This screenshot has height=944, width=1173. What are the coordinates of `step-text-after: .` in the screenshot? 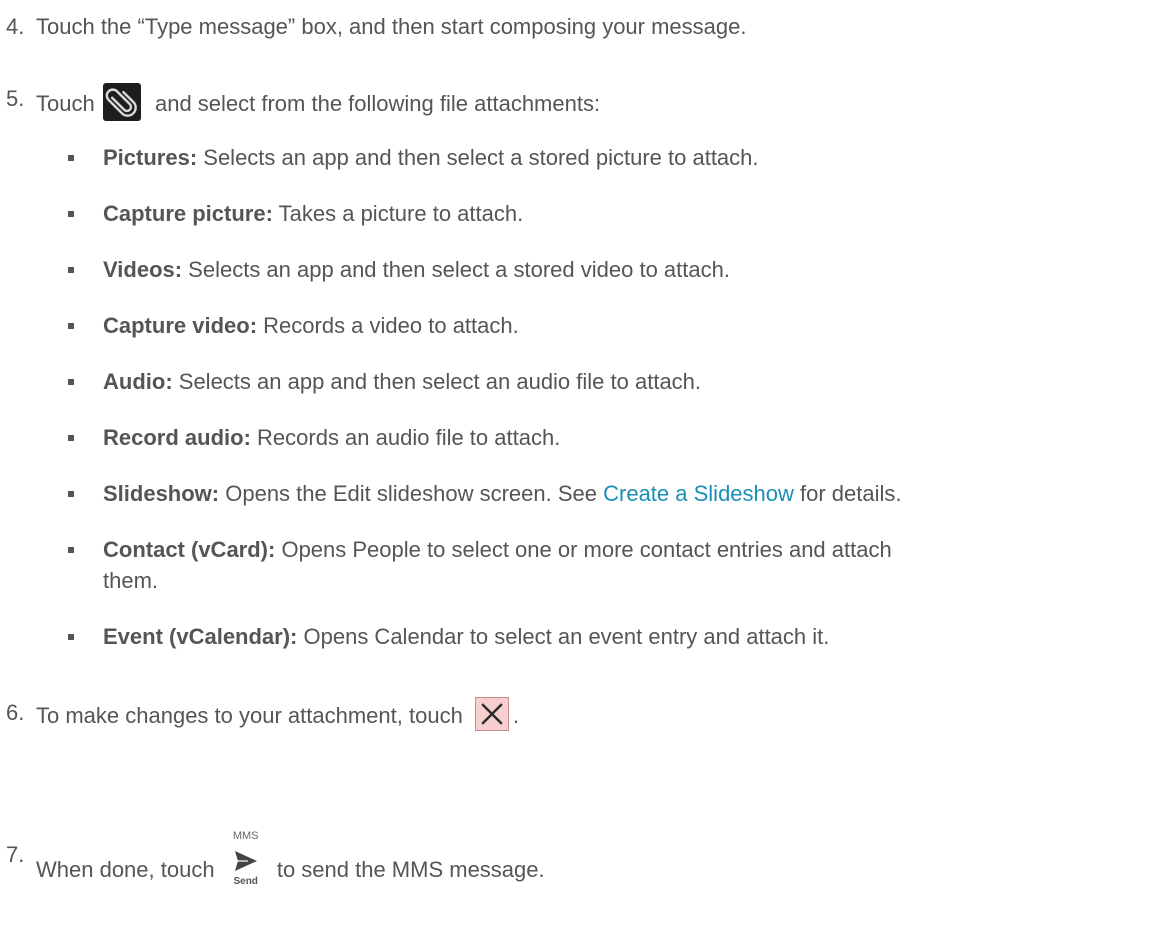 It's located at (516, 715).